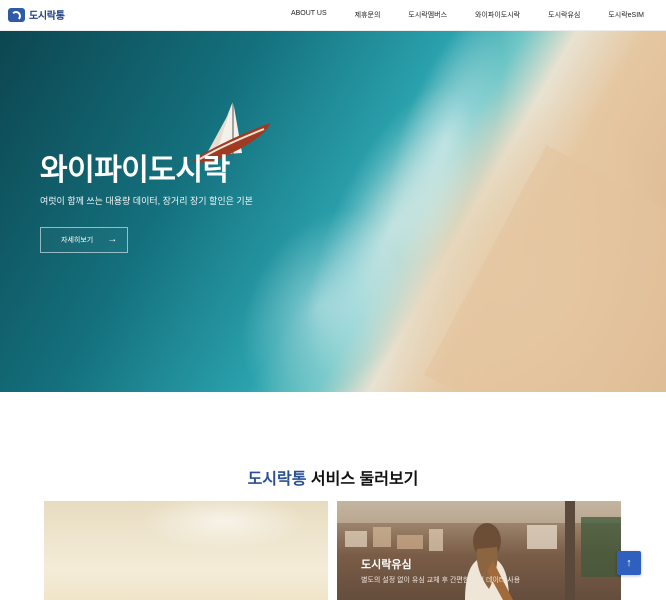  Describe the element at coordinates (368, 15) in the screenshot. I see `nav-item-partnership: 제휴문의` at that location.